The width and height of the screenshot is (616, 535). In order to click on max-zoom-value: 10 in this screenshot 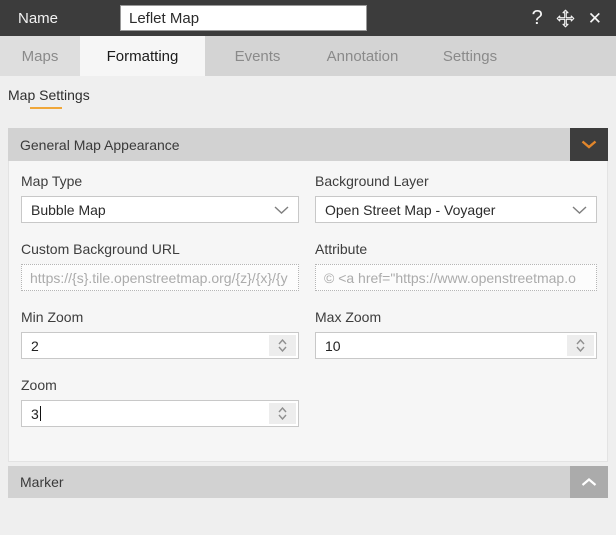, I will do `click(333, 345)`.